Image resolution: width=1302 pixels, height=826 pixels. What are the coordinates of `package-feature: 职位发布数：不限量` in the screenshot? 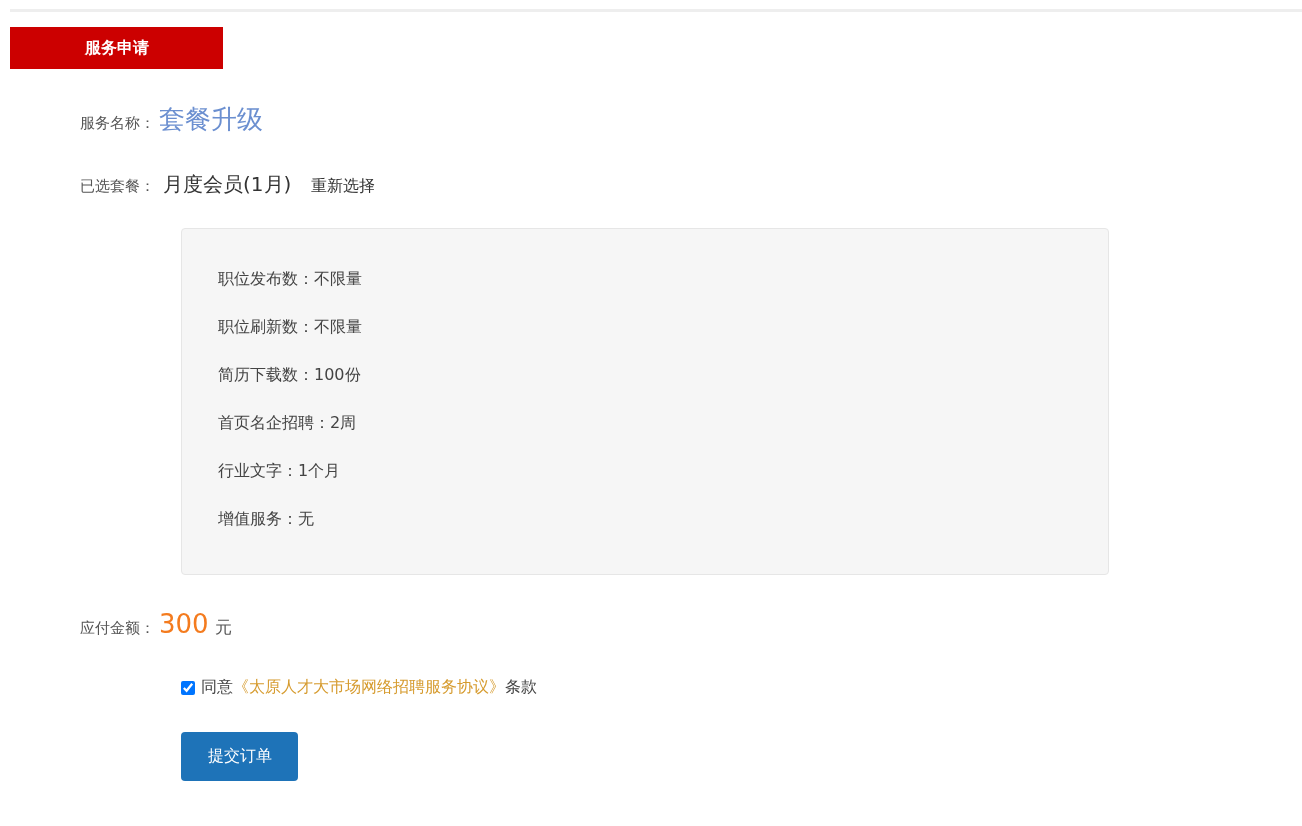 It's located at (290, 279).